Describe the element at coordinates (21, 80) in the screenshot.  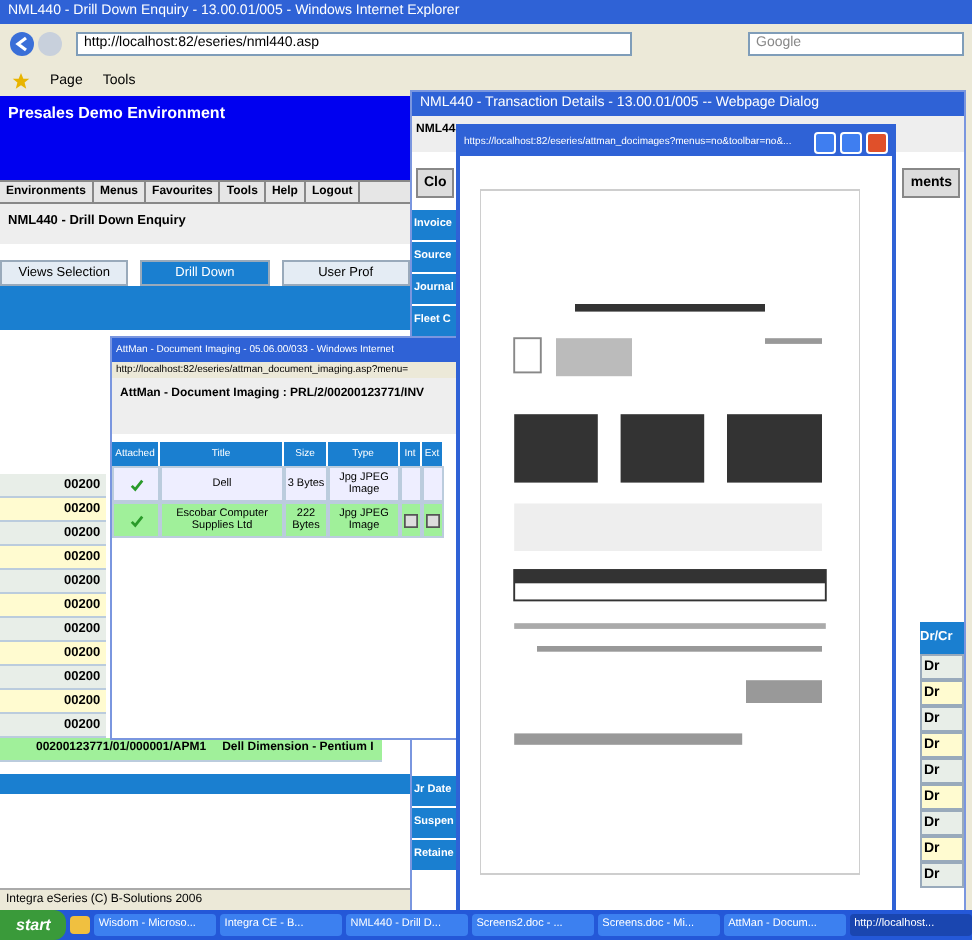
I see `favorites-star-icon` at that location.